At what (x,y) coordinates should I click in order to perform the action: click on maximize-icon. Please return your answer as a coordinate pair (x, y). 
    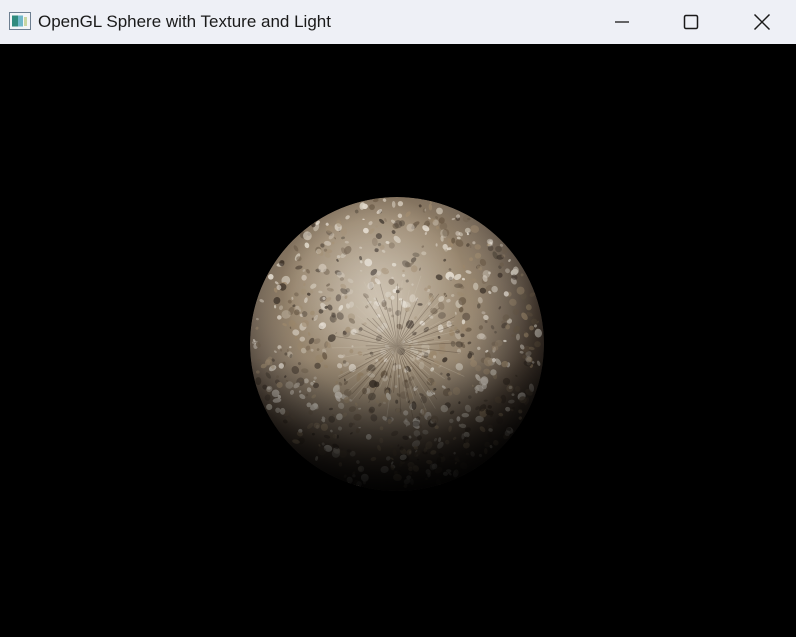
    Looking at the image, I should click on (691, 22).